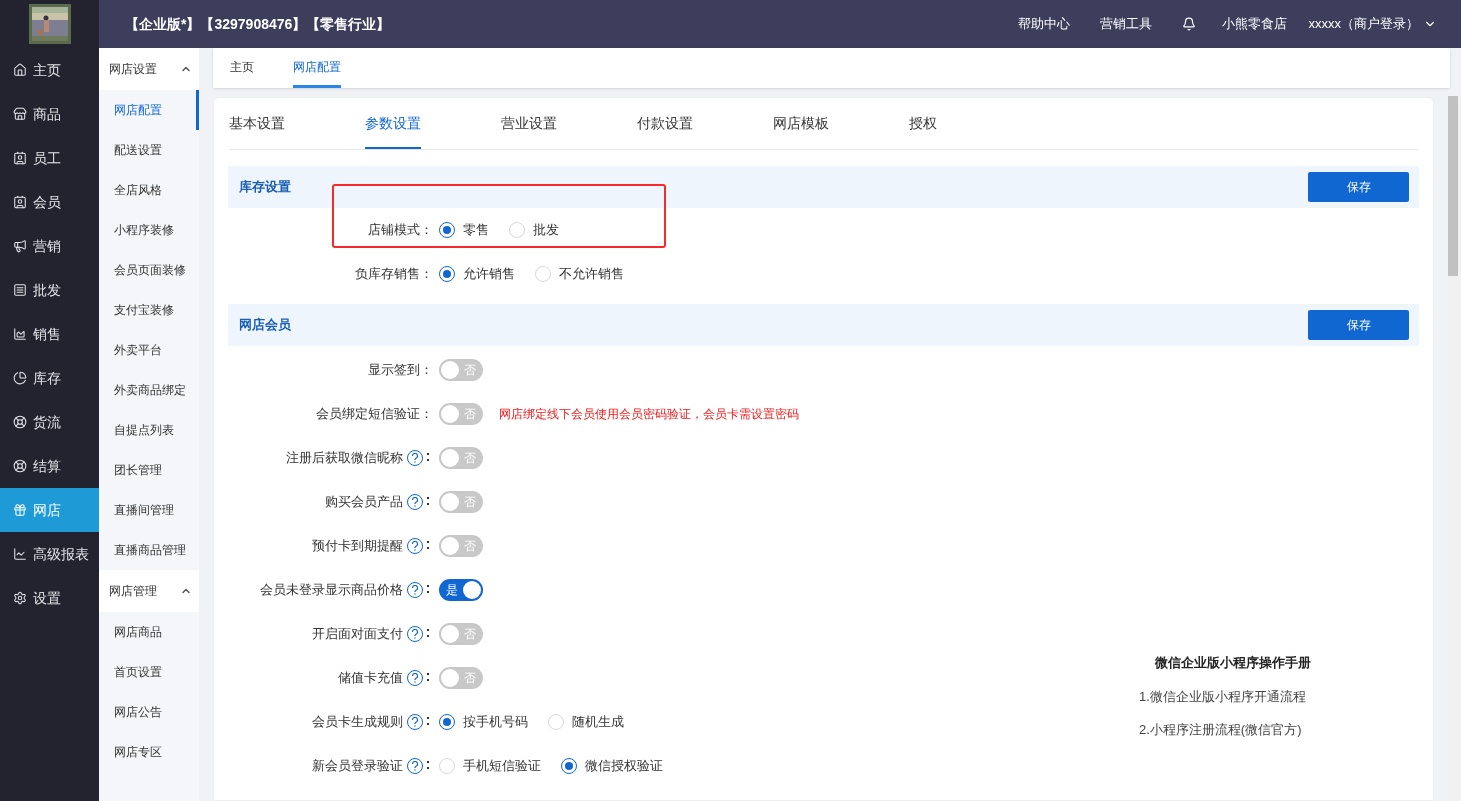 The width and height of the screenshot is (1461, 801). I want to click on sidebar-item: 设置, so click(49, 598).